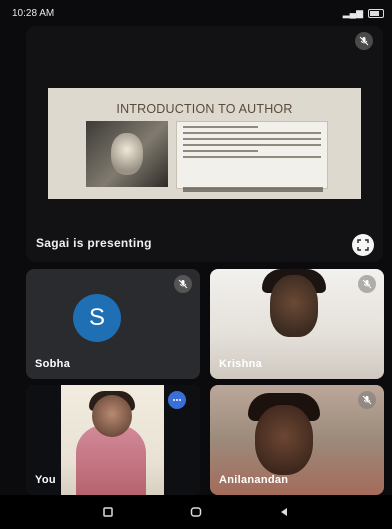 This screenshot has height=529, width=392. What do you see at coordinates (127, 154) in the screenshot?
I see `author-portrait` at bounding box center [127, 154].